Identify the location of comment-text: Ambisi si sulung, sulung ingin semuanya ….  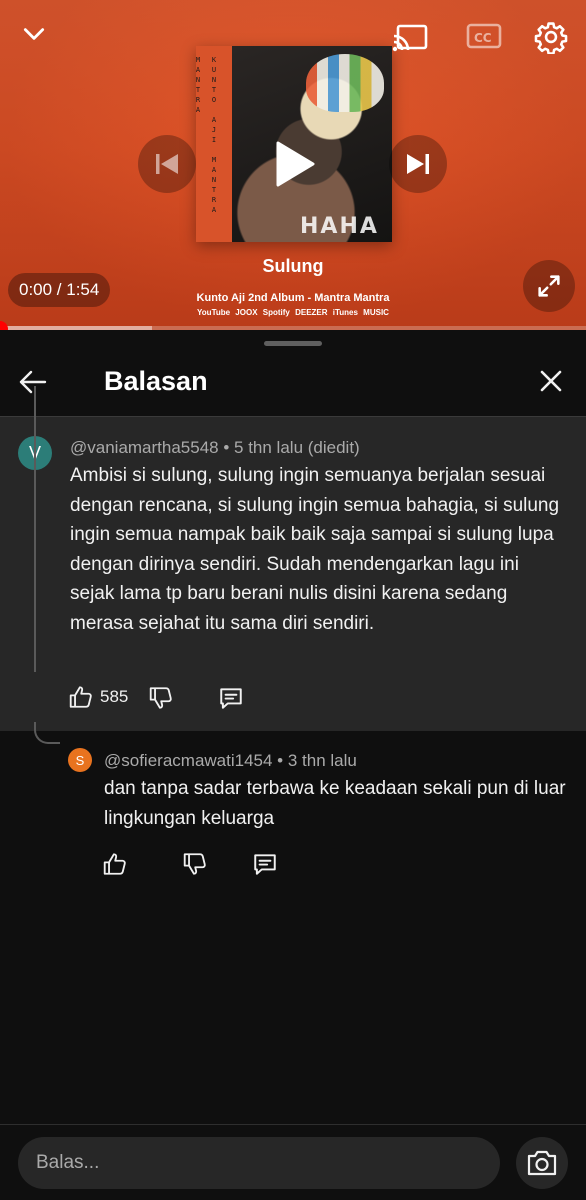
(315, 549).